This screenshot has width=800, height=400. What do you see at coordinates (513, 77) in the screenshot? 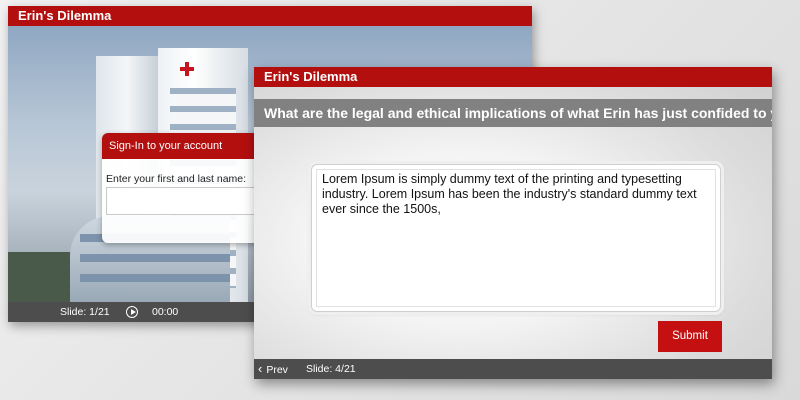
I see `front-window-title: Erin's Dilemma` at bounding box center [513, 77].